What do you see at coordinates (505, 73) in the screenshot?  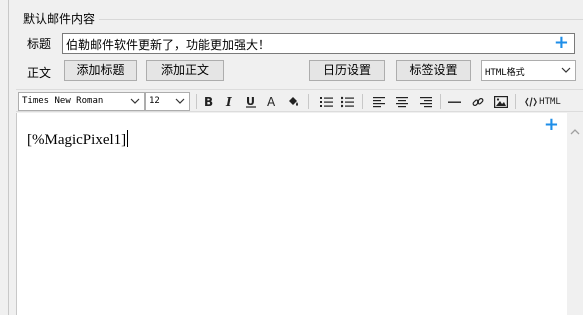 I see `format-select-value: HTML格式` at bounding box center [505, 73].